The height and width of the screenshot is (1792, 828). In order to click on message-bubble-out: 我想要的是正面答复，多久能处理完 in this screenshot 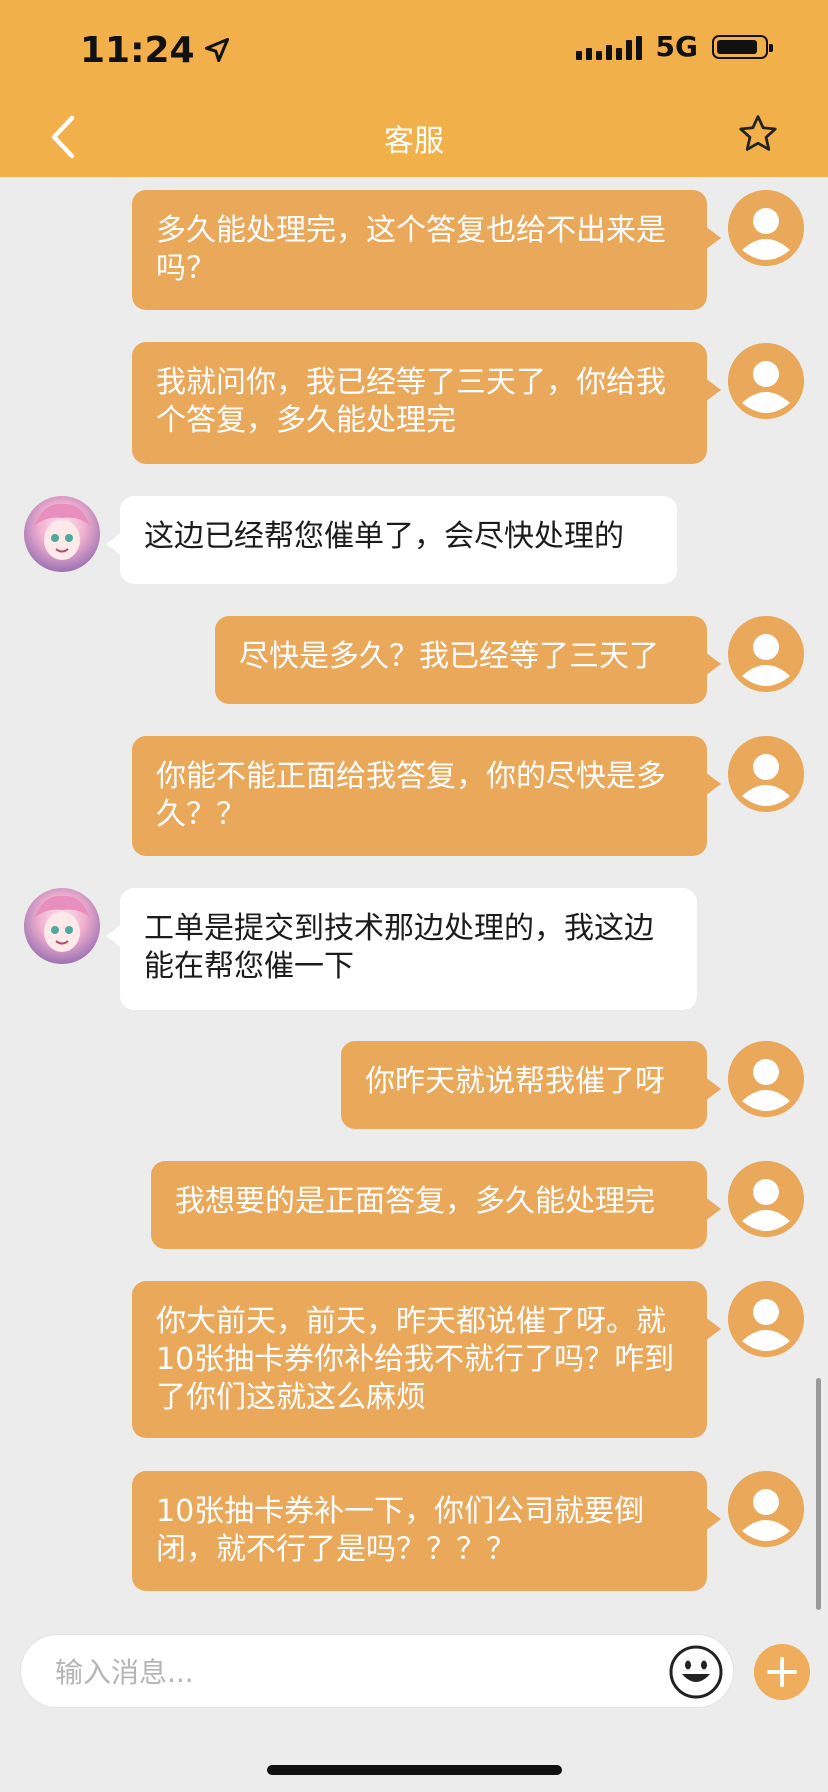, I will do `click(436, 1205)`.